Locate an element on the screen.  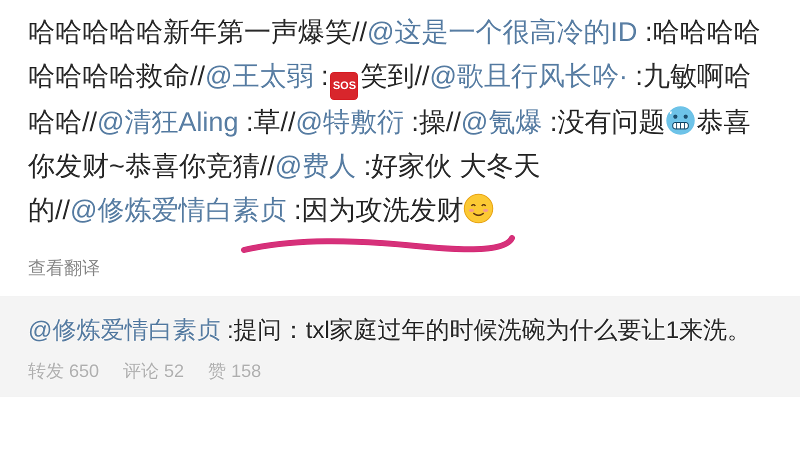
mention-link: @歌且行风长吟· is located at coordinates (528, 76).